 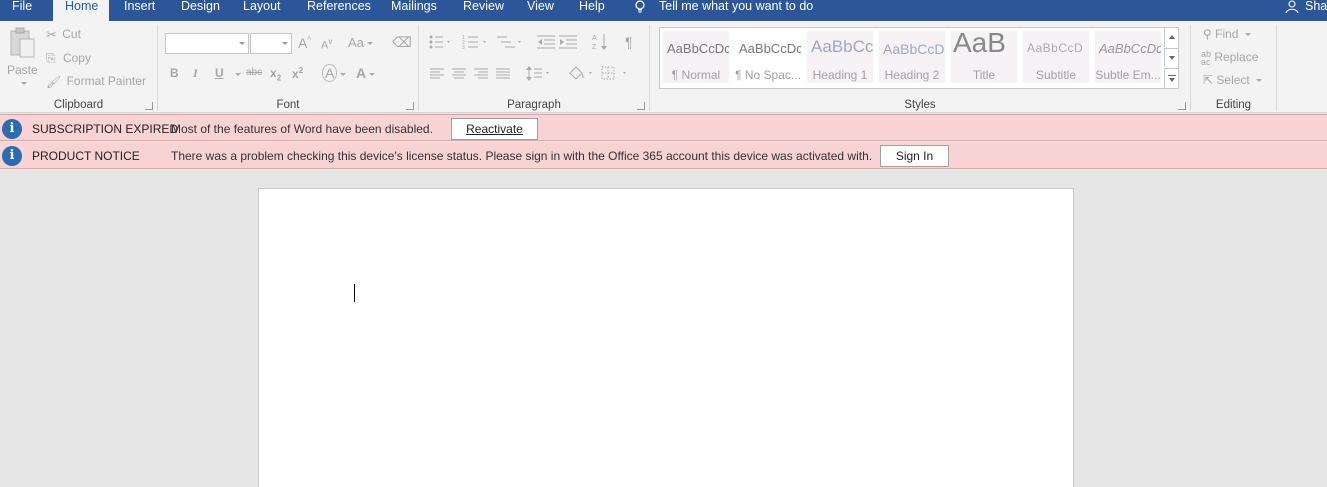 I want to click on clear-formatting-icon: ⌫, so click(x=402, y=42).